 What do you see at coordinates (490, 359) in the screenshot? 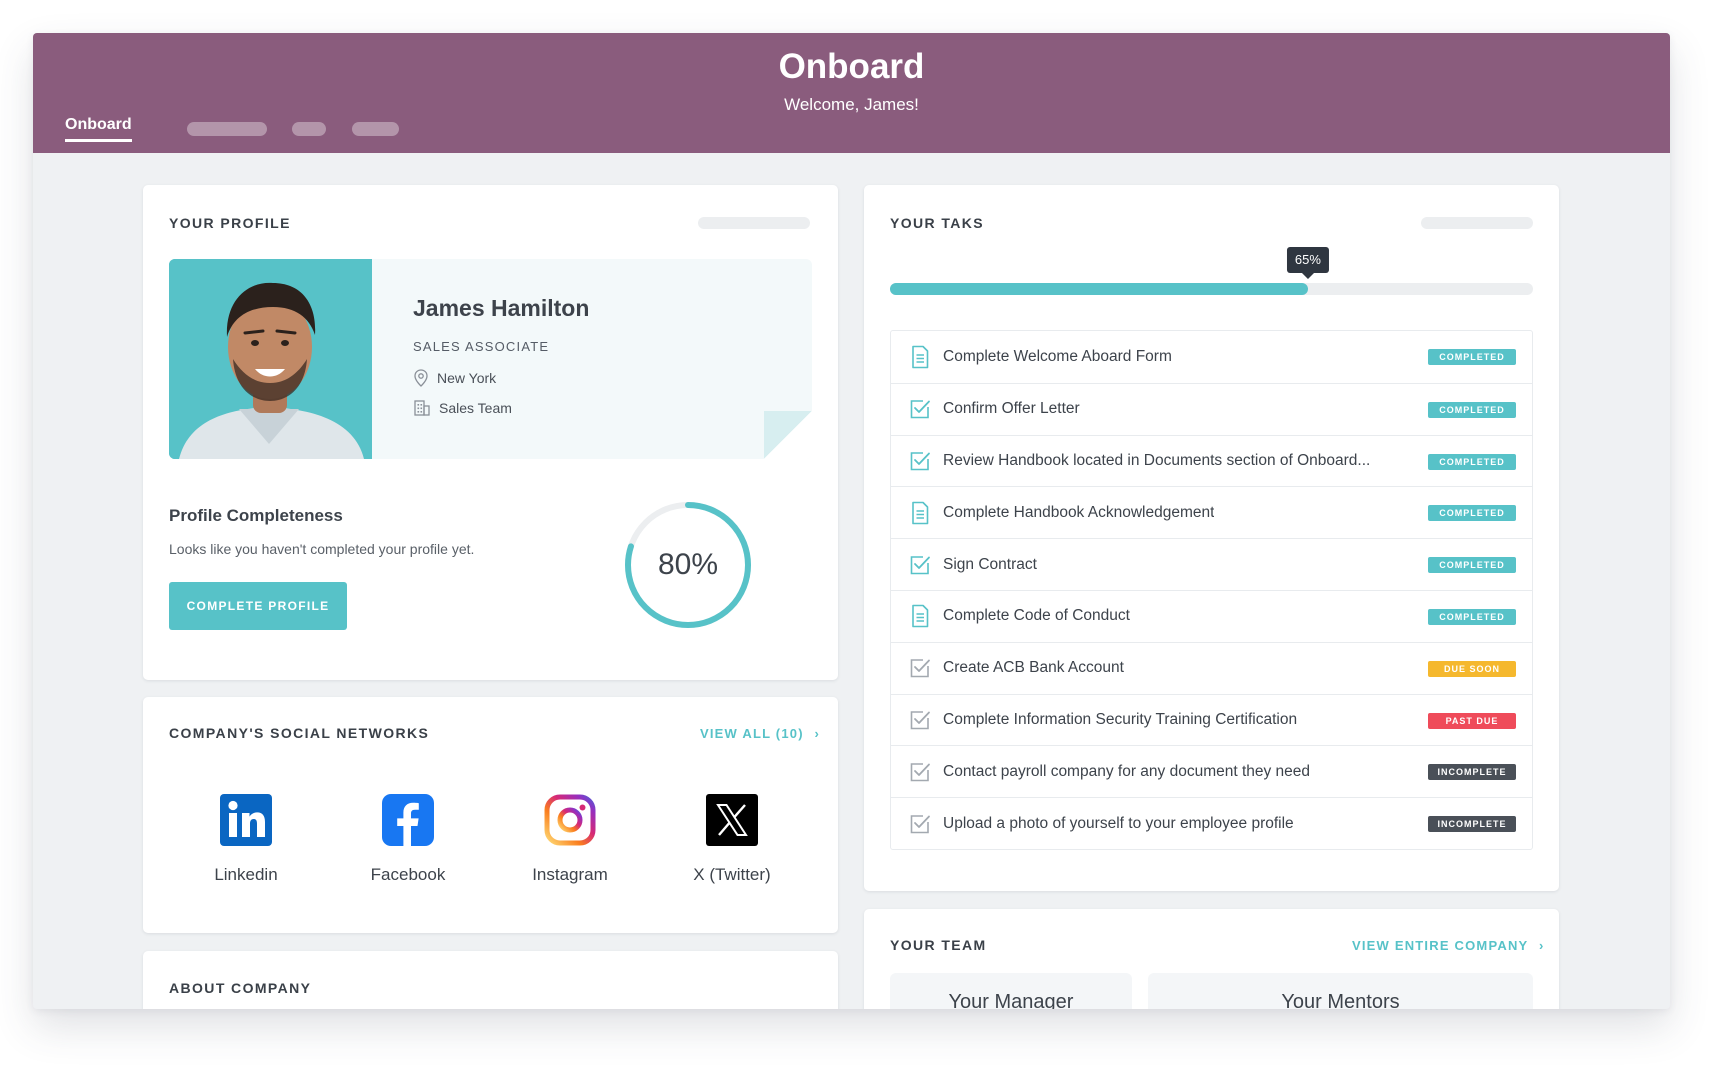
I see `profile-banner: James Hamilton SALES ASSOCIATE New York` at bounding box center [490, 359].